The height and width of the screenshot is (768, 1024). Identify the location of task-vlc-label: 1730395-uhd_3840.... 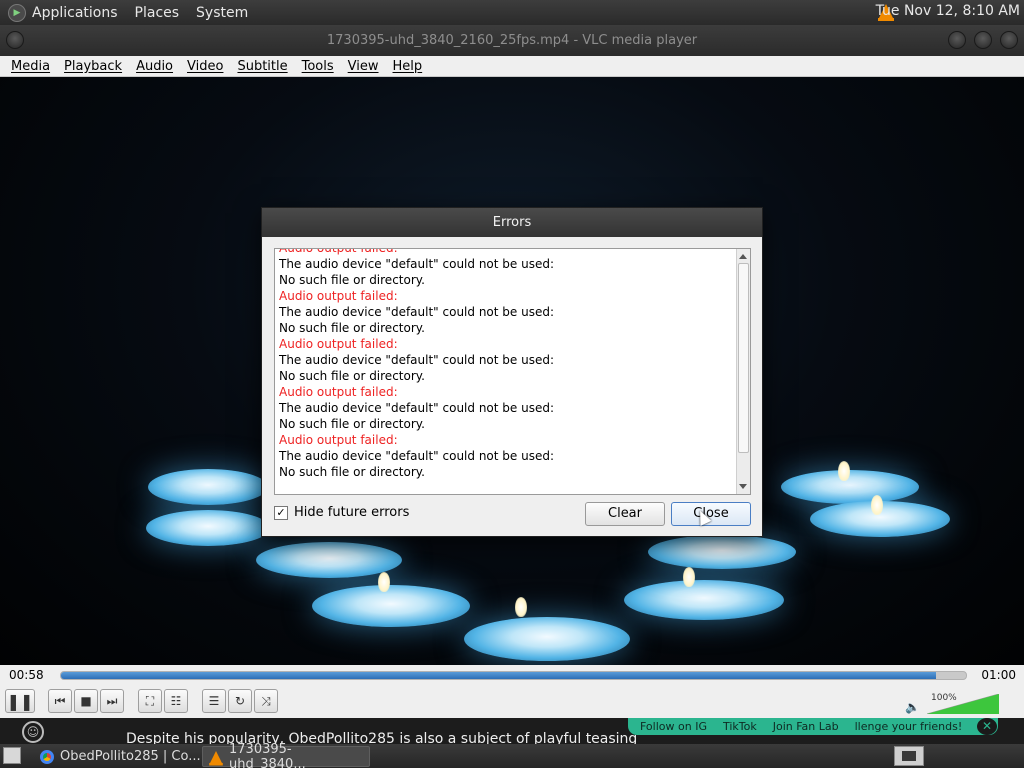
(267, 754).